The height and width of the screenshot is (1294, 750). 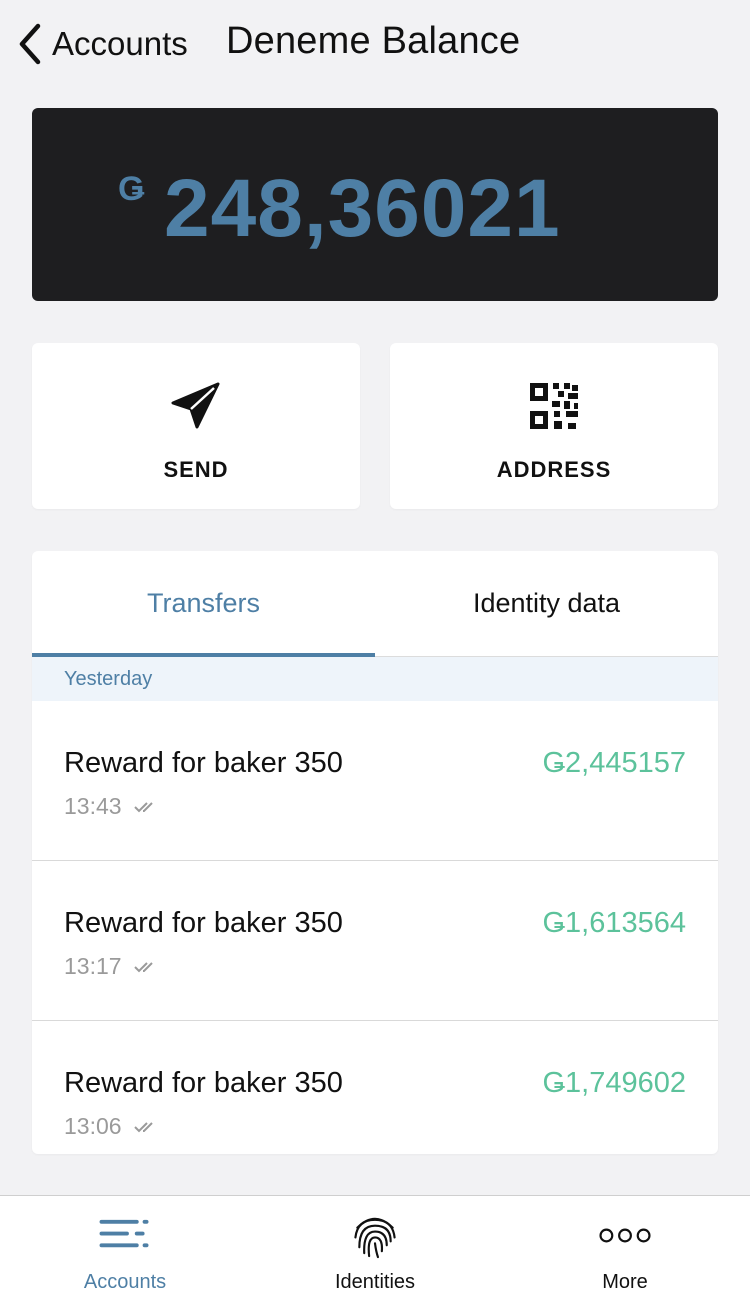 I want to click on transfer-time-text: 13:06, so click(x=93, y=1126).